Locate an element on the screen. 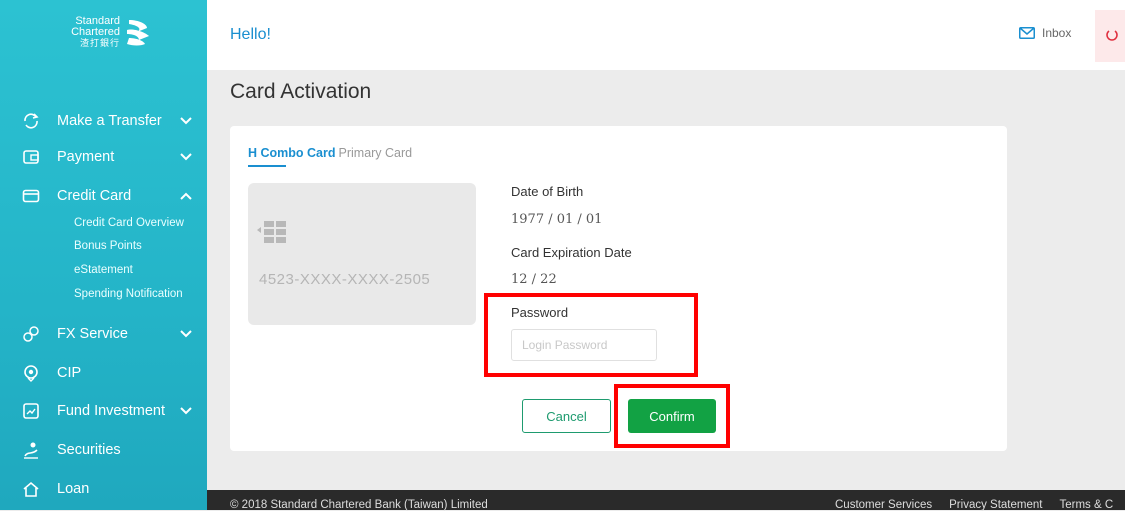 This screenshot has height=511, width=1125. sidebar-subitem-spending-notification: Spending Notification is located at coordinates (128, 294).